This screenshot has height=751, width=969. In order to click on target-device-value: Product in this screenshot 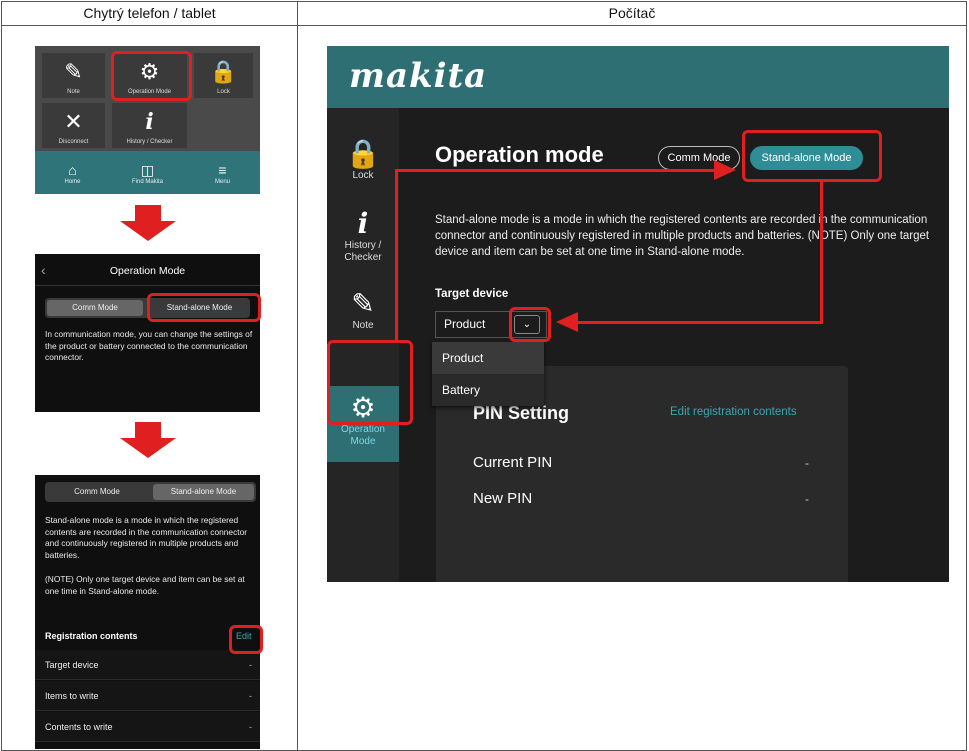, I will do `click(465, 324)`.